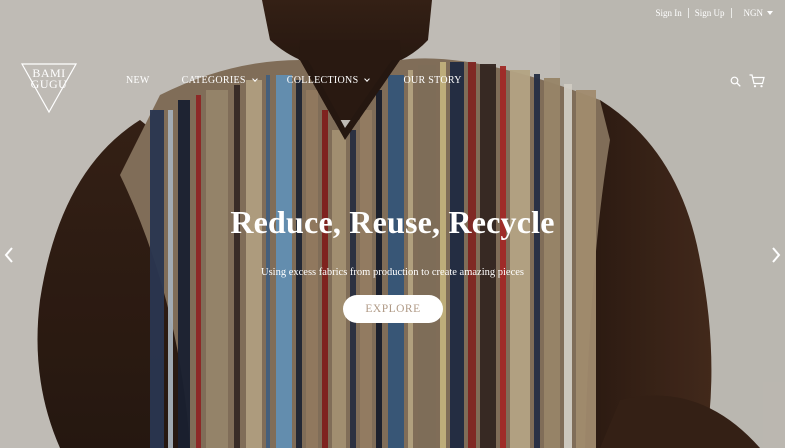  What do you see at coordinates (393, 309) in the screenshot?
I see `explore-button: EXPLORE` at bounding box center [393, 309].